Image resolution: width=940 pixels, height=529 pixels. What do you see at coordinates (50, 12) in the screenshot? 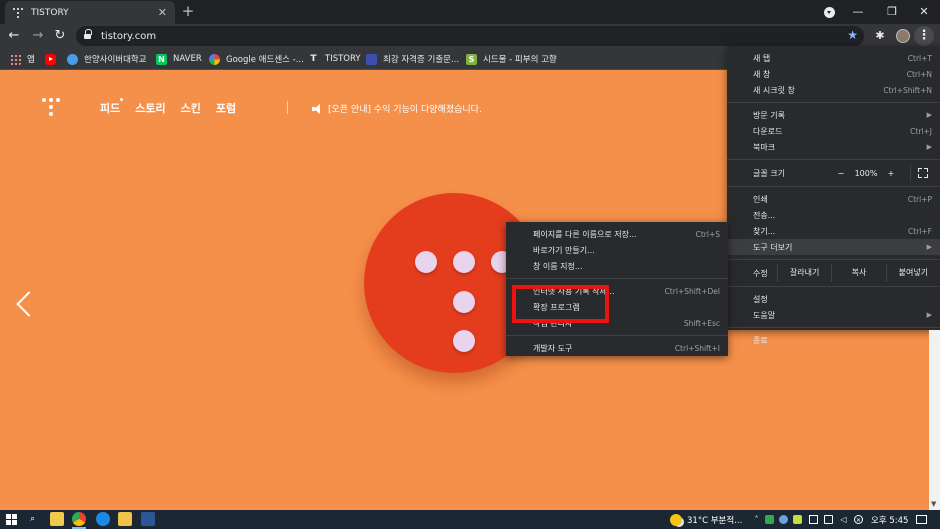
I see `tab-title: TISTORY` at bounding box center [50, 12].